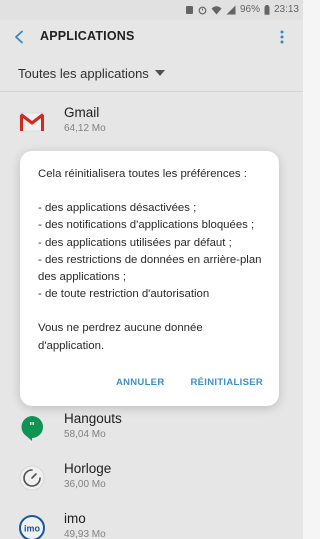  What do you see at coordinates (140, 382) in the screenshot?
I see `cancel-button: ANNULER` at bounding box center [140, 382].